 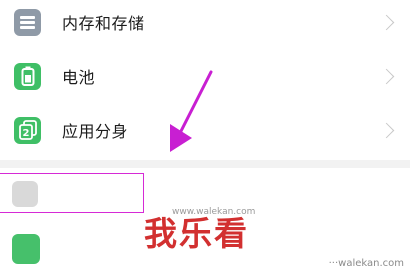 I want to click on watermark-url: www.walekan.com, so click(x=214, y=212).